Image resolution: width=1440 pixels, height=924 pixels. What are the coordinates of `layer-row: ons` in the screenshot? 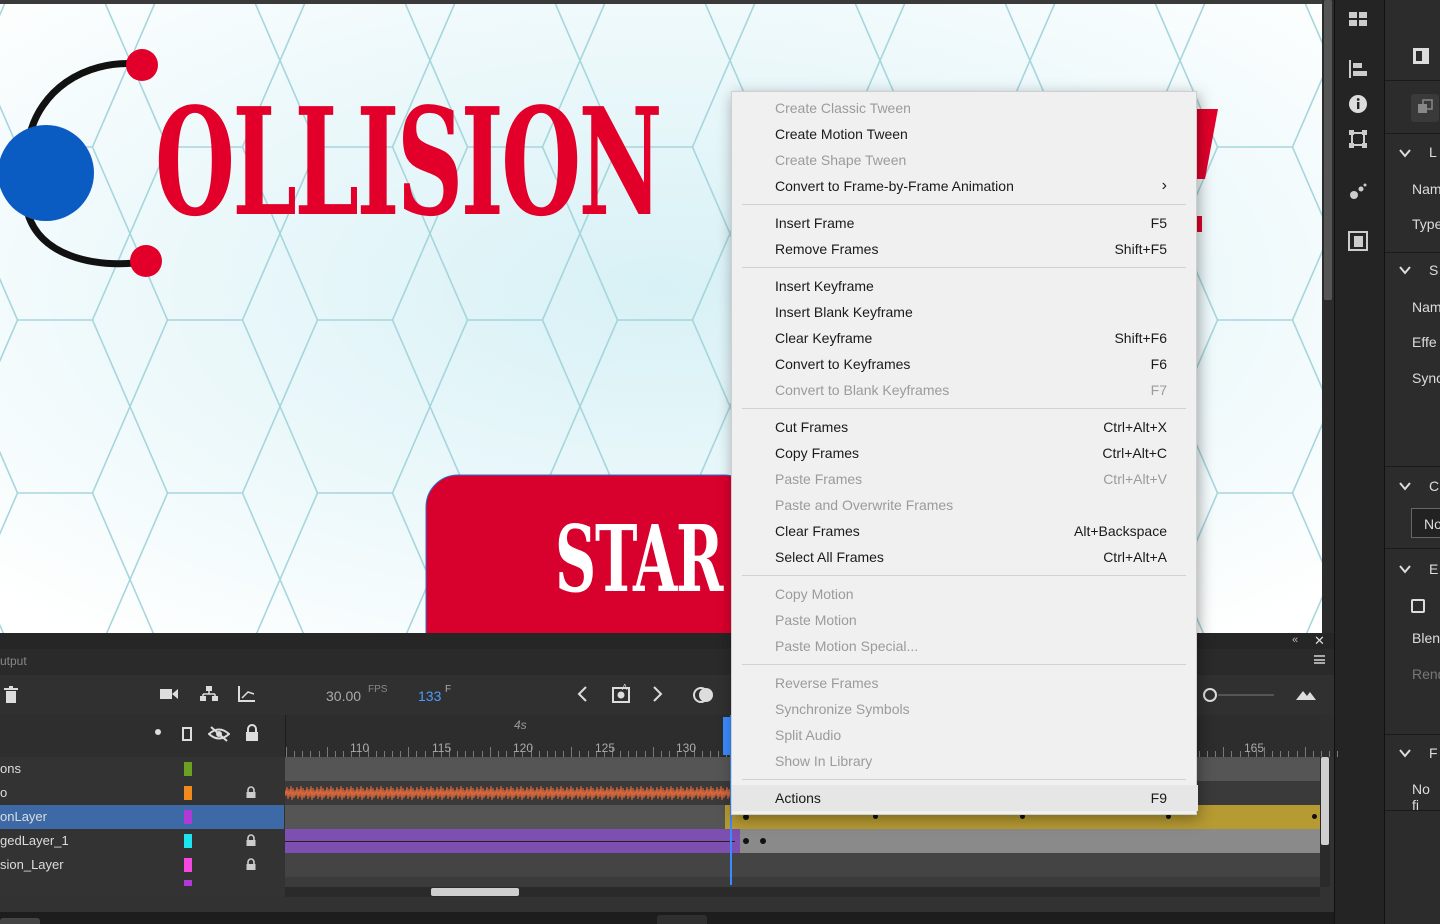 It's located at (142, 769).